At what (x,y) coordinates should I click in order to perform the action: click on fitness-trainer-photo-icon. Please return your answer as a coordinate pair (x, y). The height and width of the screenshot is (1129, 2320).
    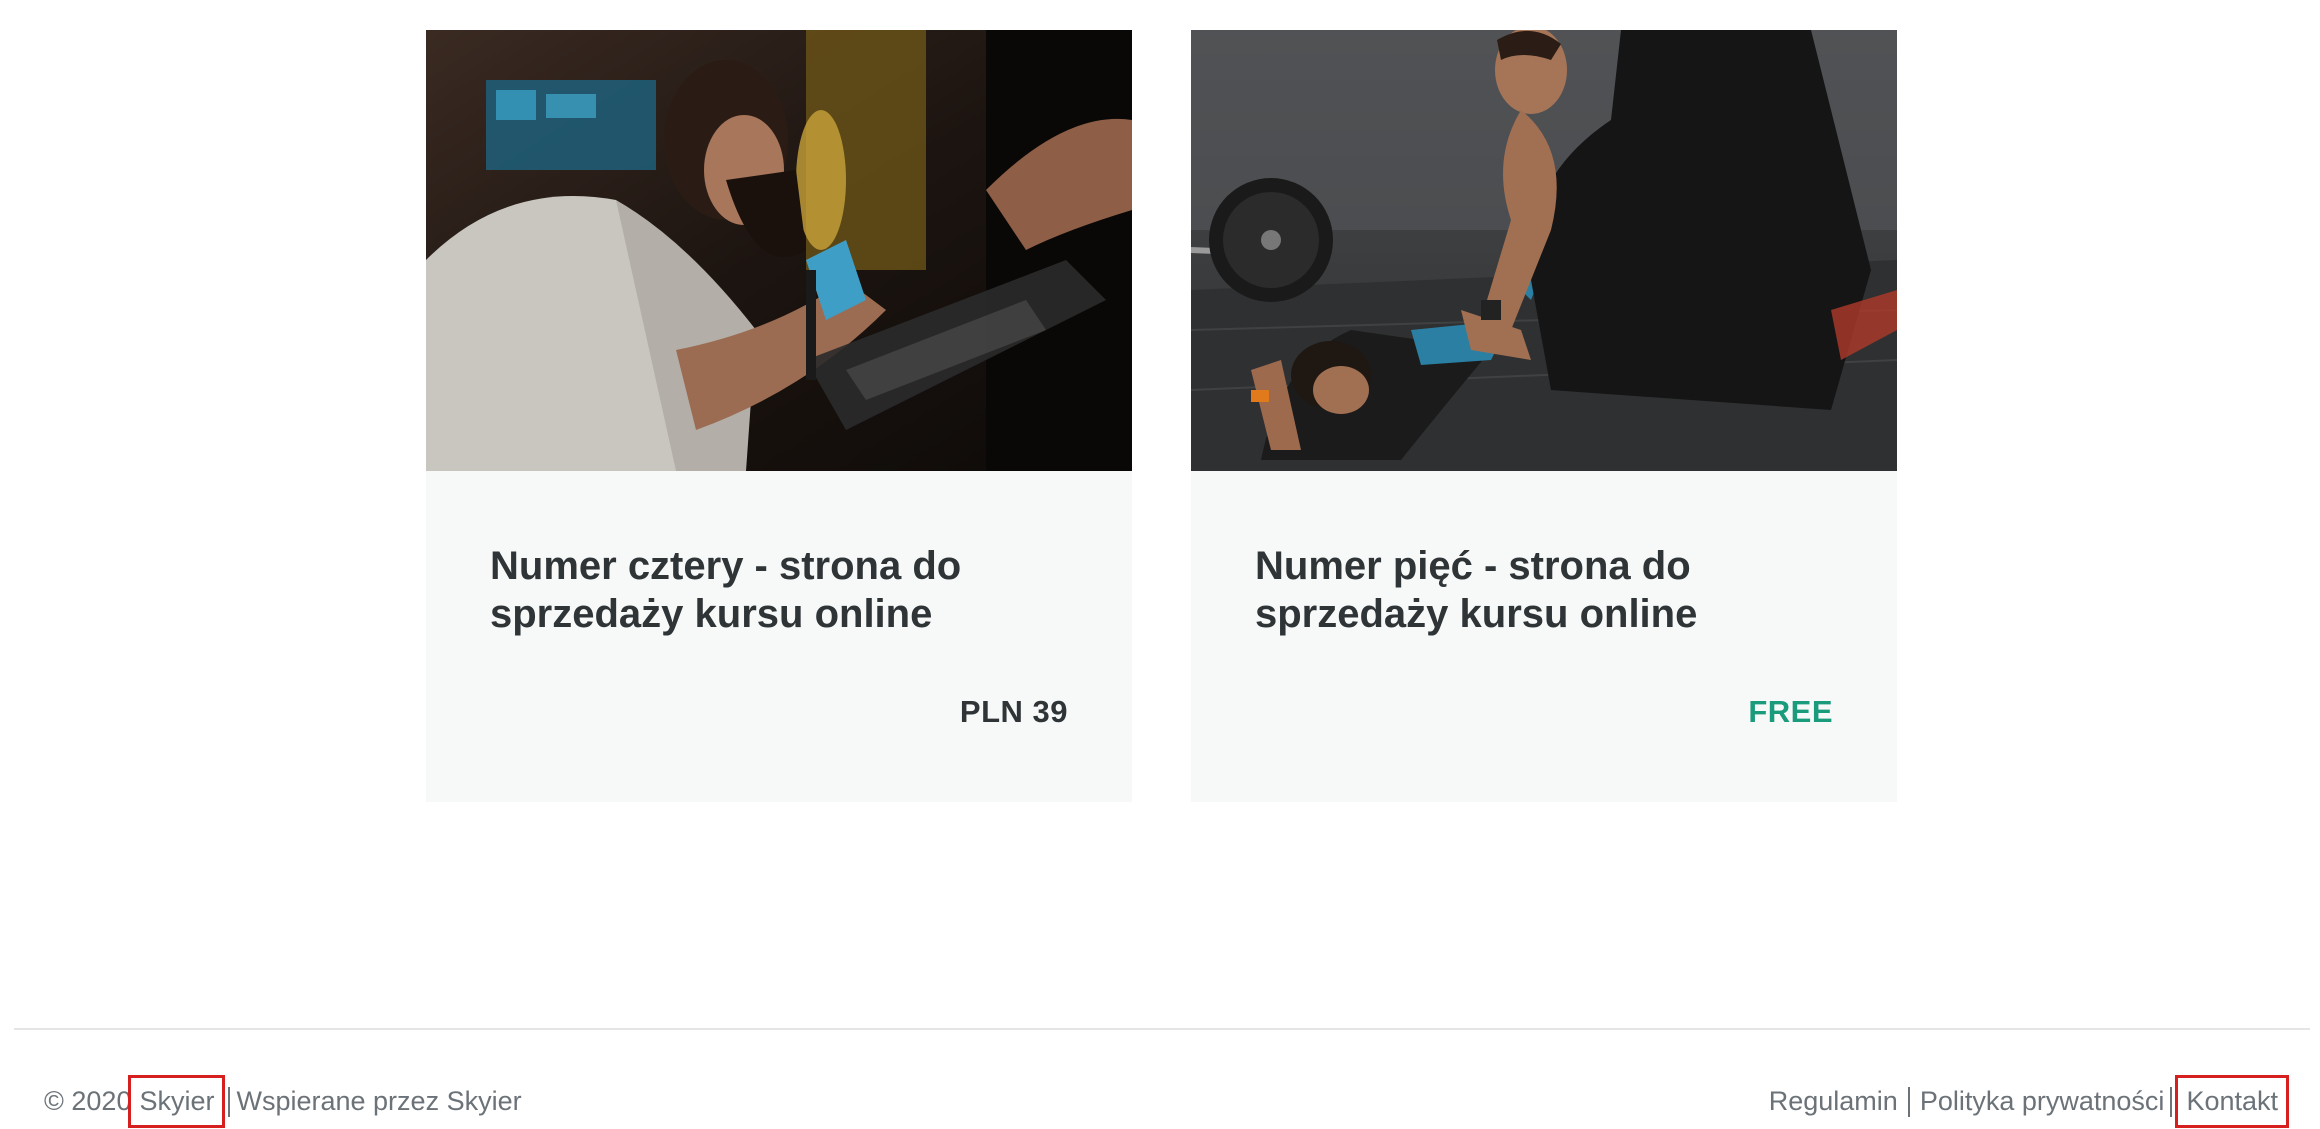
    Looking at the image, I should click on (1544, 250).